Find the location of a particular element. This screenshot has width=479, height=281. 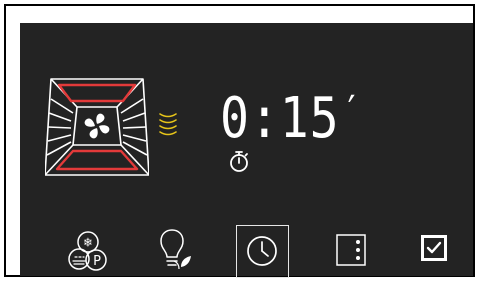

oven-light-button is located at coordinates (175, 251).